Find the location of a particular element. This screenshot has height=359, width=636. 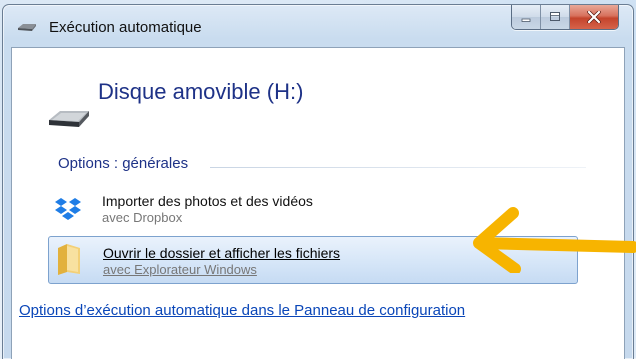

close-icon is located at coordinates (594, 17).